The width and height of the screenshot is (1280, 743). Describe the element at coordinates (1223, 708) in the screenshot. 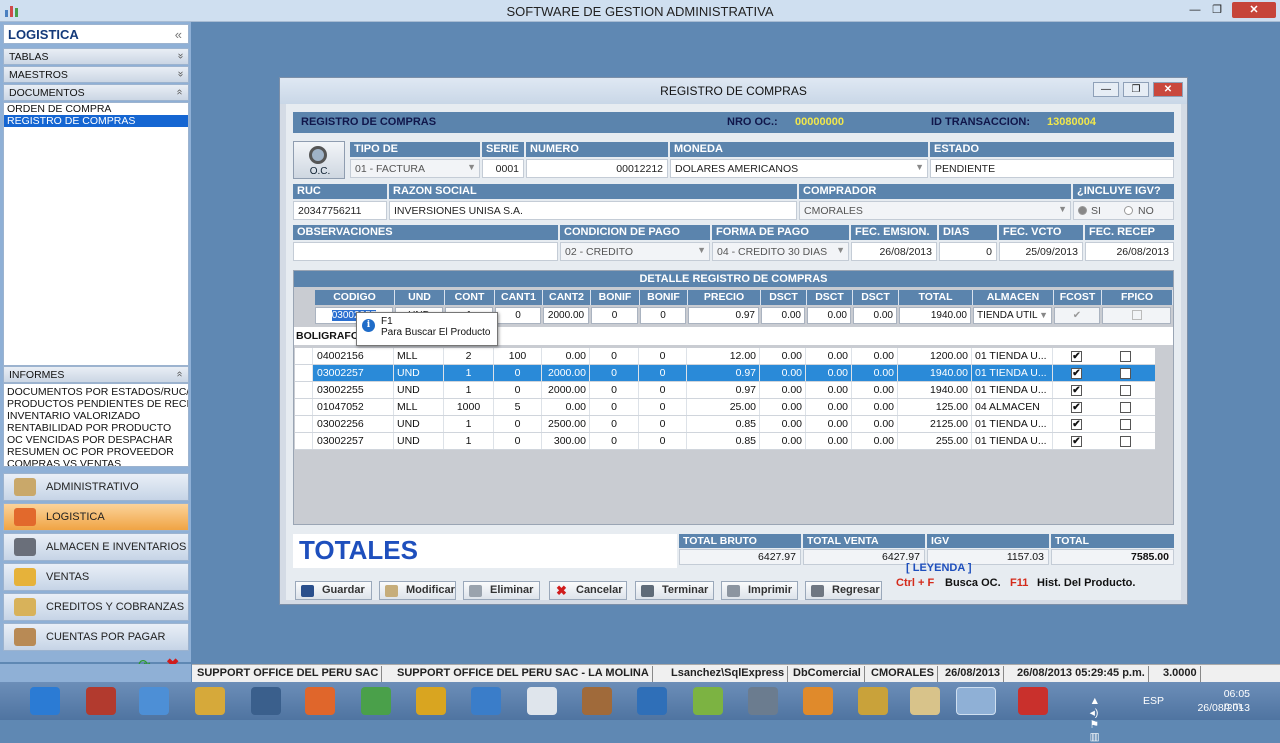

I see `clock-date: 26/08/2013` at that location.